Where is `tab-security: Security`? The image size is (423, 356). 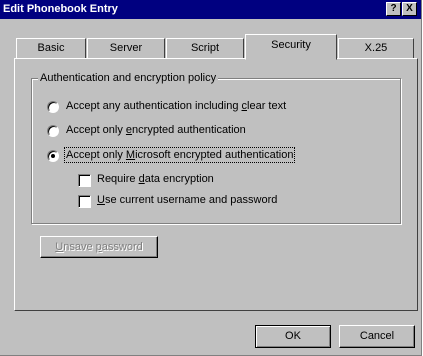 tab-security: Security is located at coordinates (291, 47).